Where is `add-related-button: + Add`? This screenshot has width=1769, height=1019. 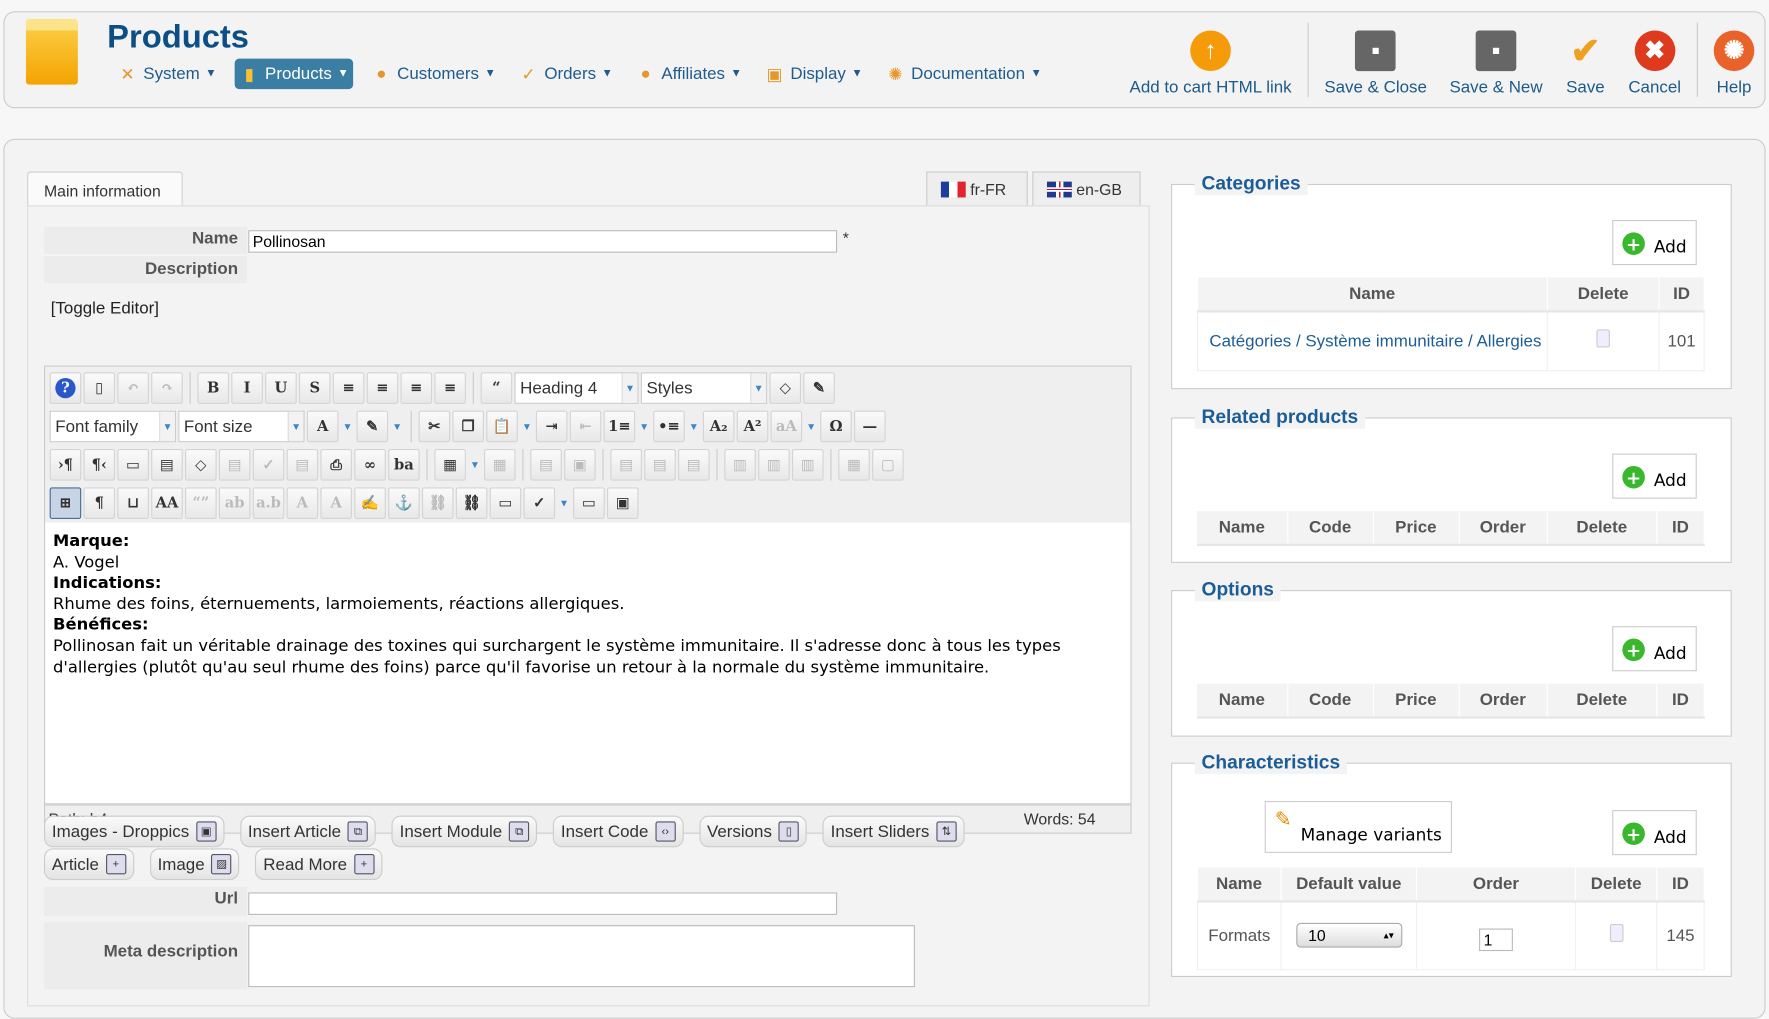 add-related-button: + Add is located at coordinates (1654, 476).